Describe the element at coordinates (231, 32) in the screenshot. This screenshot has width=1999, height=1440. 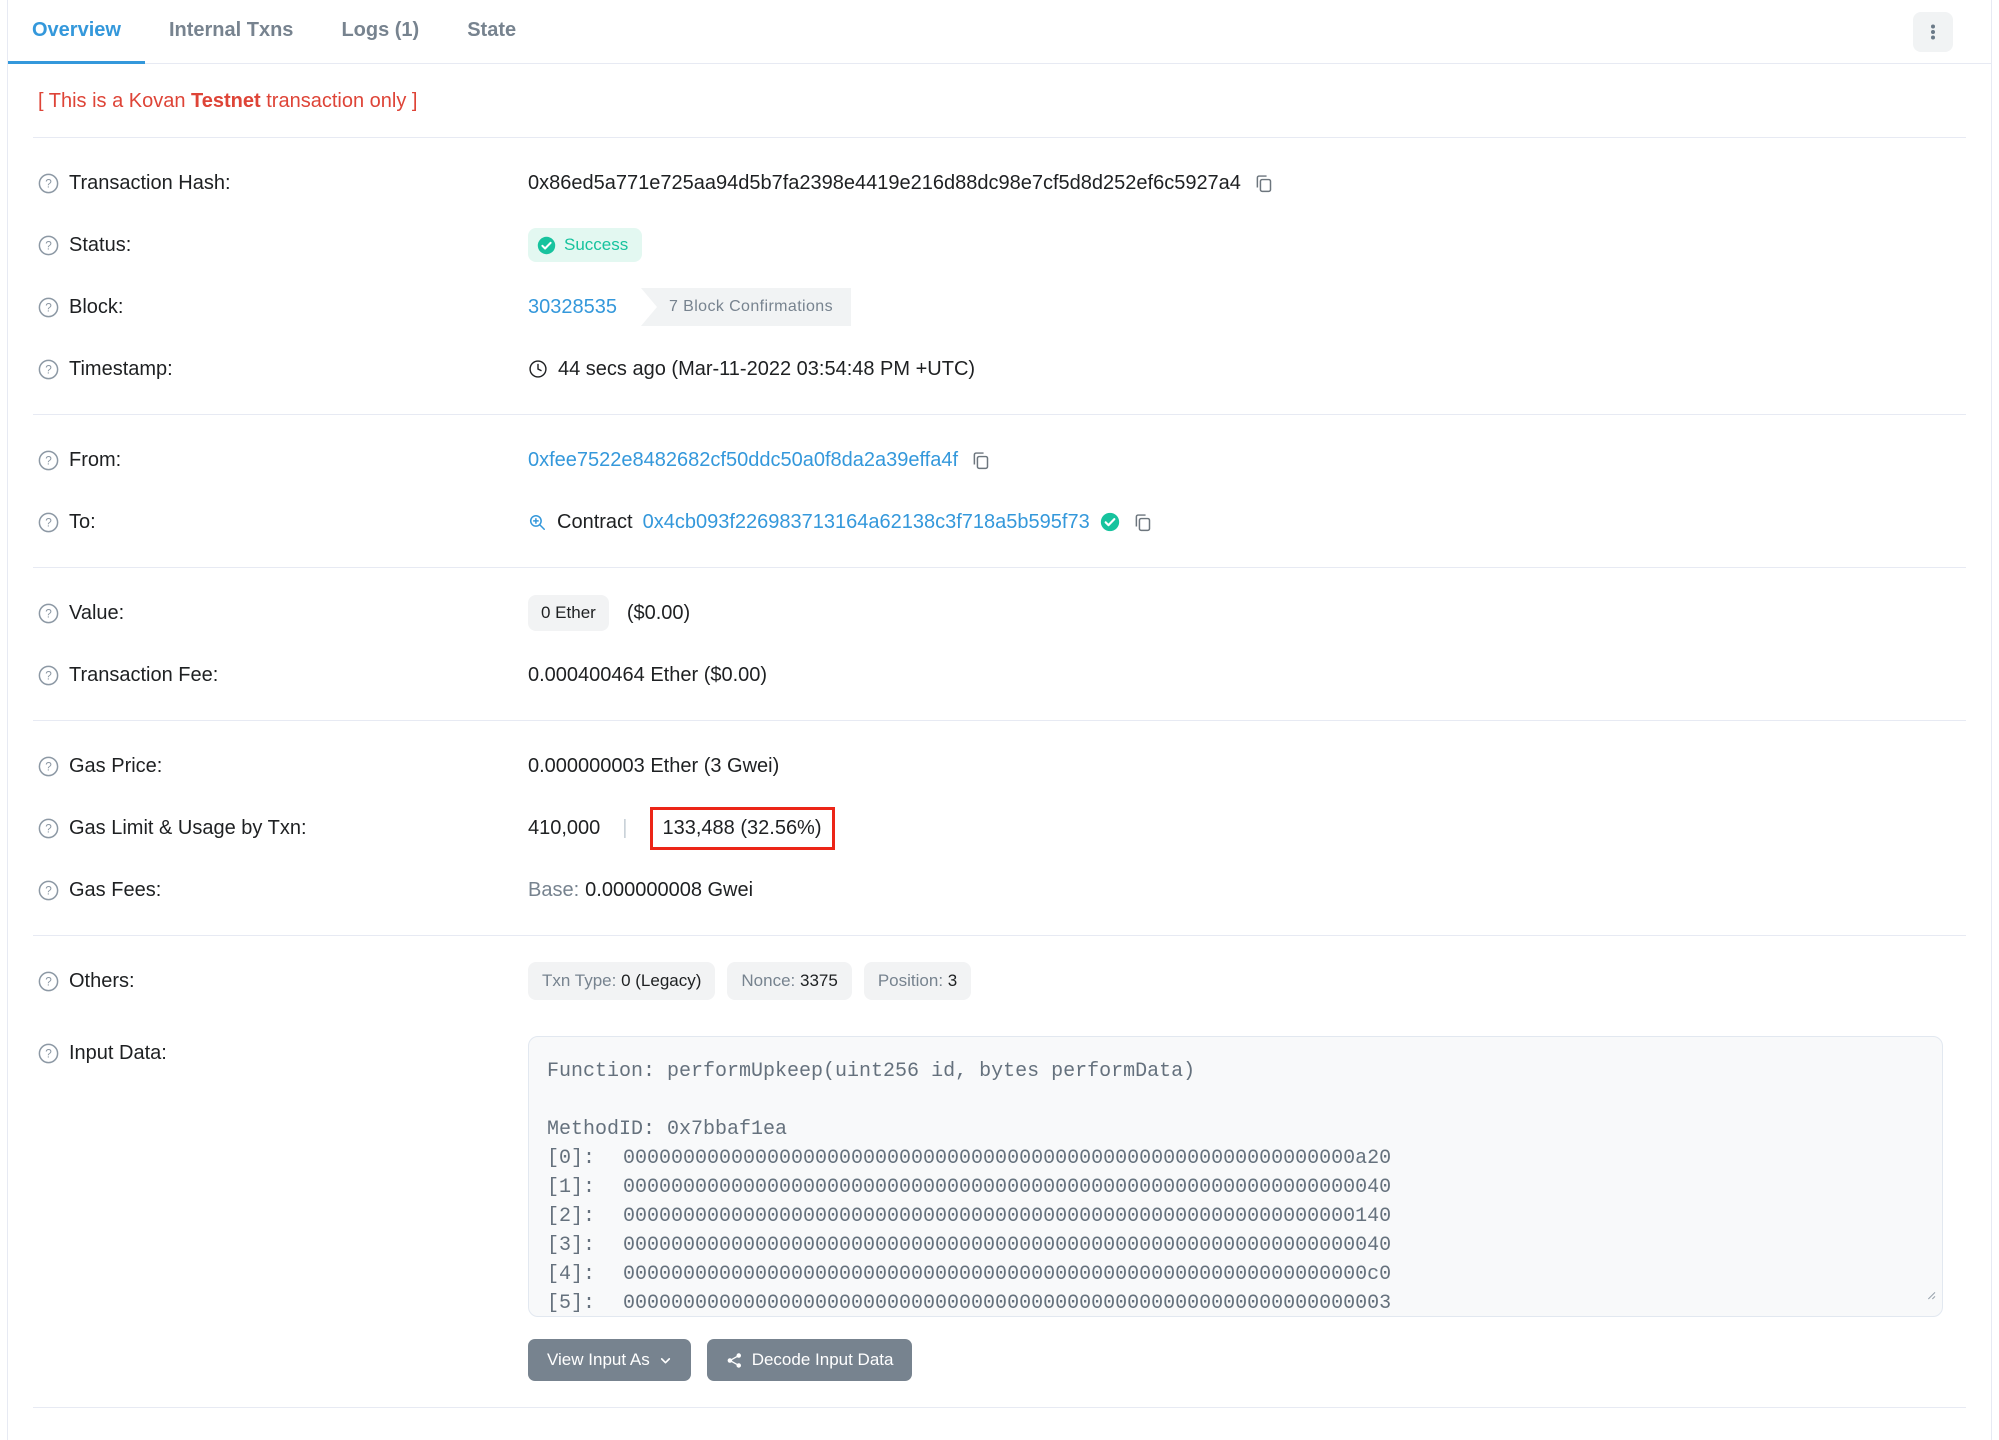
I see `tab-internal-txns: Internal Txns` at that location.